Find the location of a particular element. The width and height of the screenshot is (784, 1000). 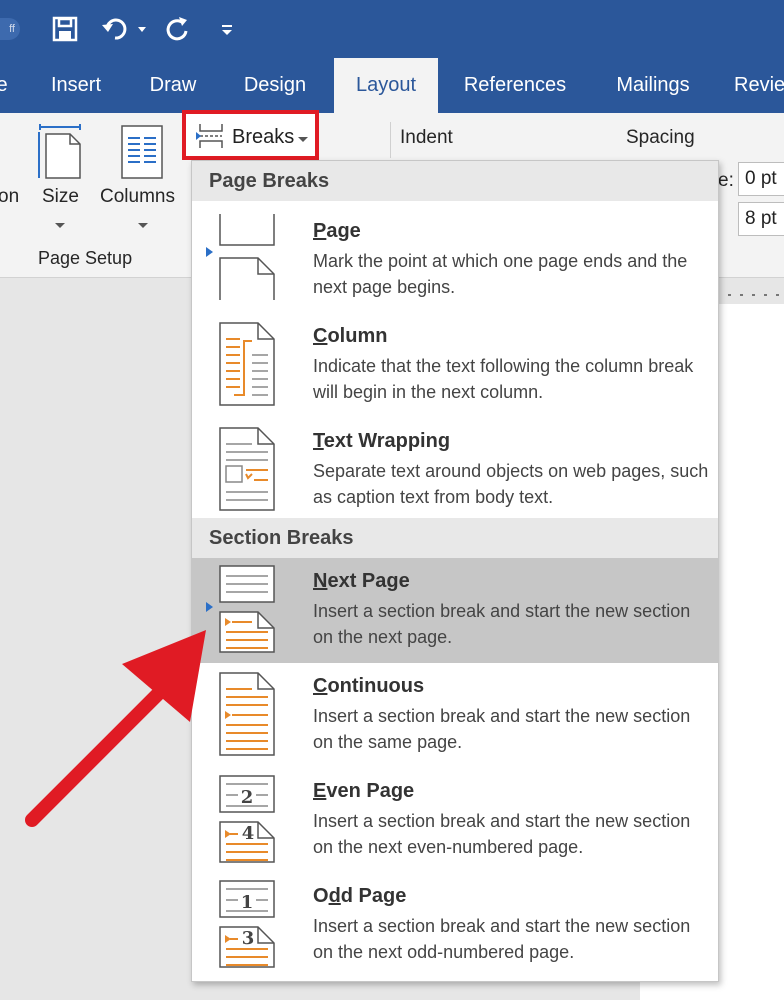

menu-item-title: Column is located at coordinates (350, 336).